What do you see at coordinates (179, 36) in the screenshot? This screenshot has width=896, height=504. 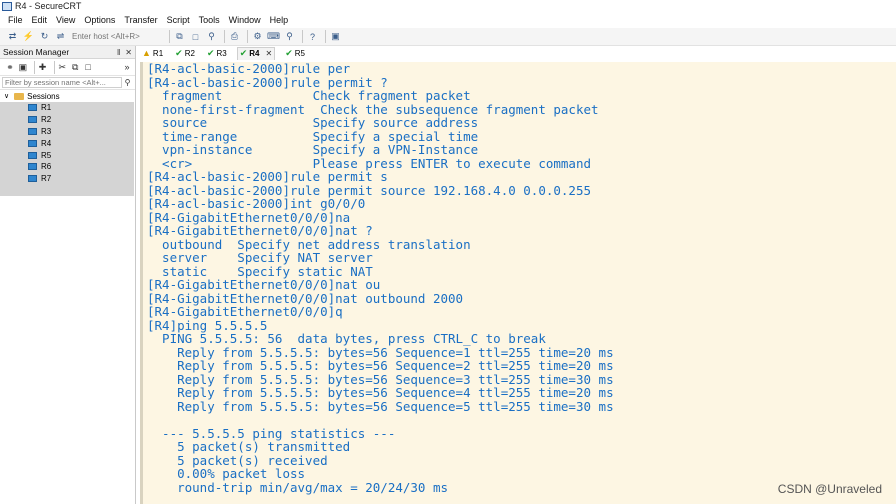 I see `copy-icon: ⧉` at bounding box center [179, 36].